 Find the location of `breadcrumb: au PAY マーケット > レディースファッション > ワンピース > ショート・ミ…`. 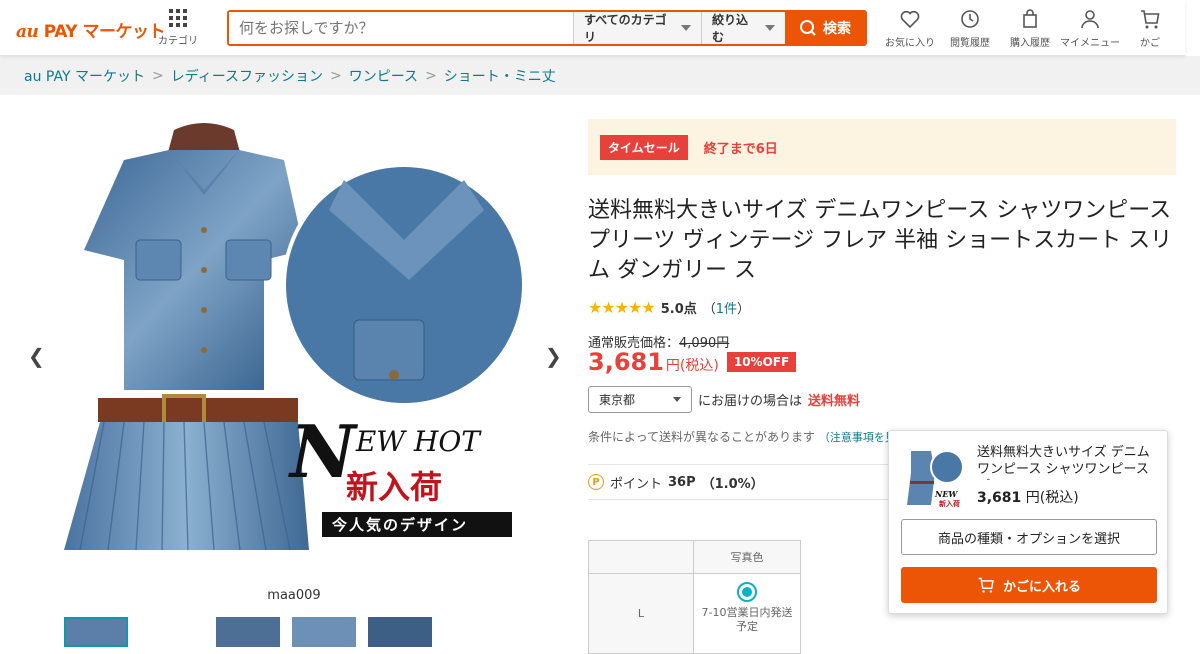

breadcrumb: au PAY マーケット > レディースファッション > ワンピース > ショート・ミ… is located at coordinates (600, 75).